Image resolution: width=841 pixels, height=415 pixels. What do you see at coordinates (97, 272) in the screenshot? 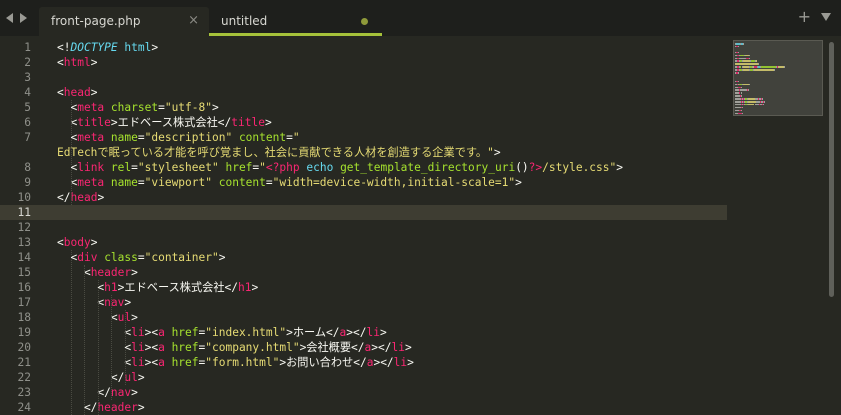
I see `code-line: <header>` at bounding box center [97, 272].